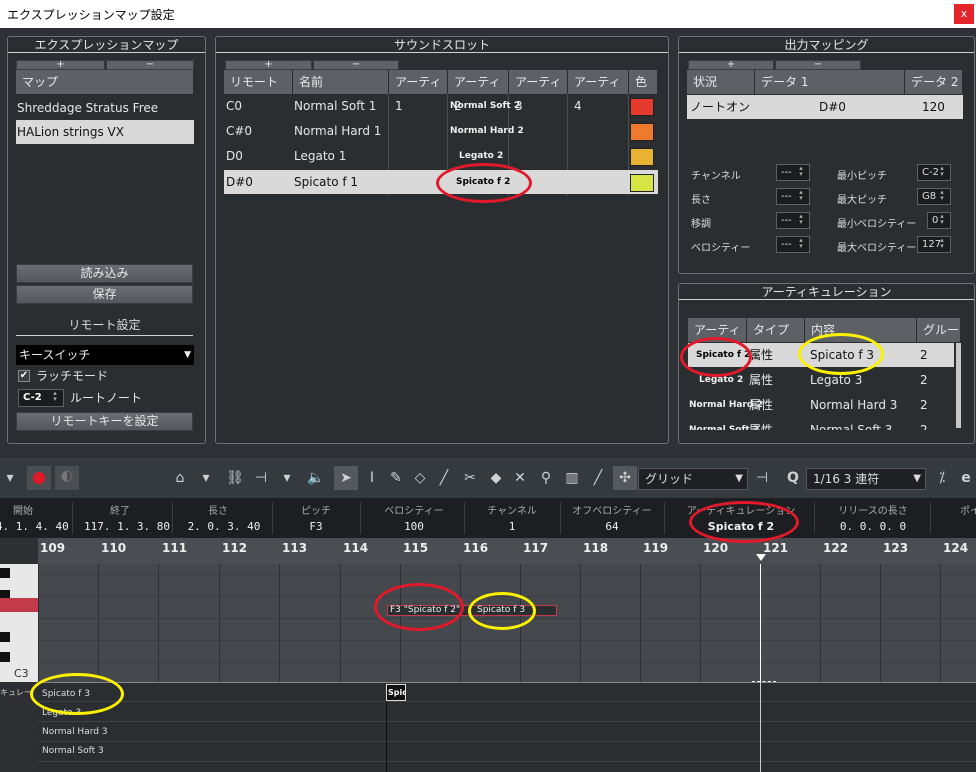  What do you see at coordinates (862, 176) in the screenshot?
I see `min-pitch-label: 最小ピッチ` at bounding box center [862, 176].